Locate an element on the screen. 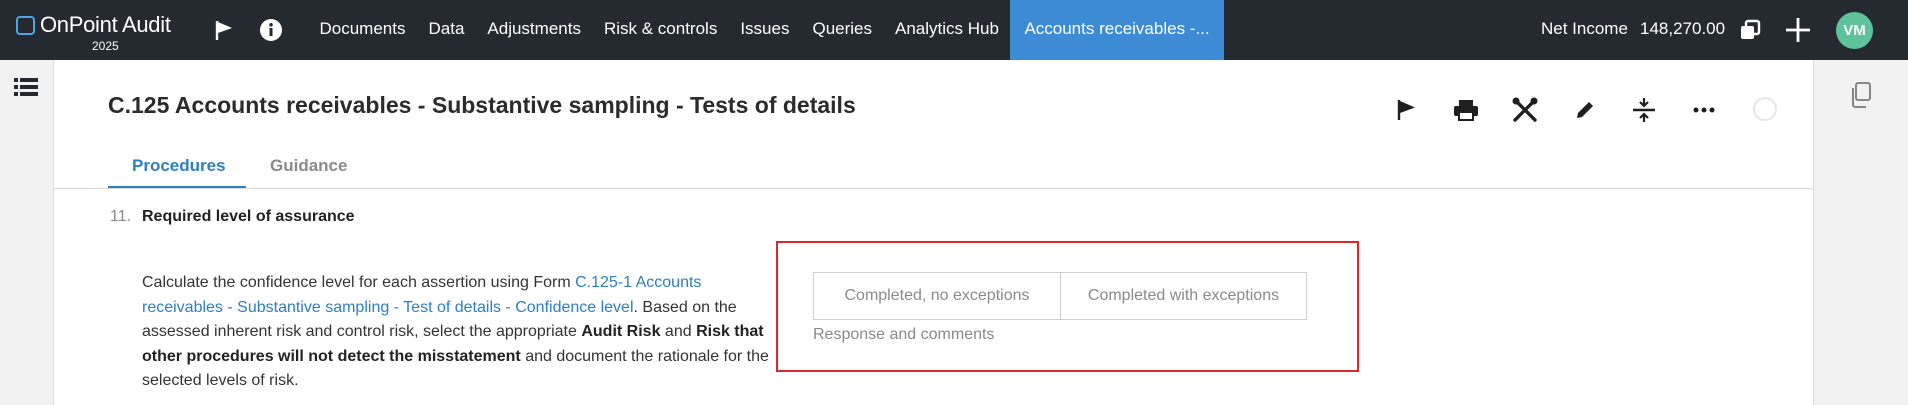  add-icon is located at coordinates (1798, 30).